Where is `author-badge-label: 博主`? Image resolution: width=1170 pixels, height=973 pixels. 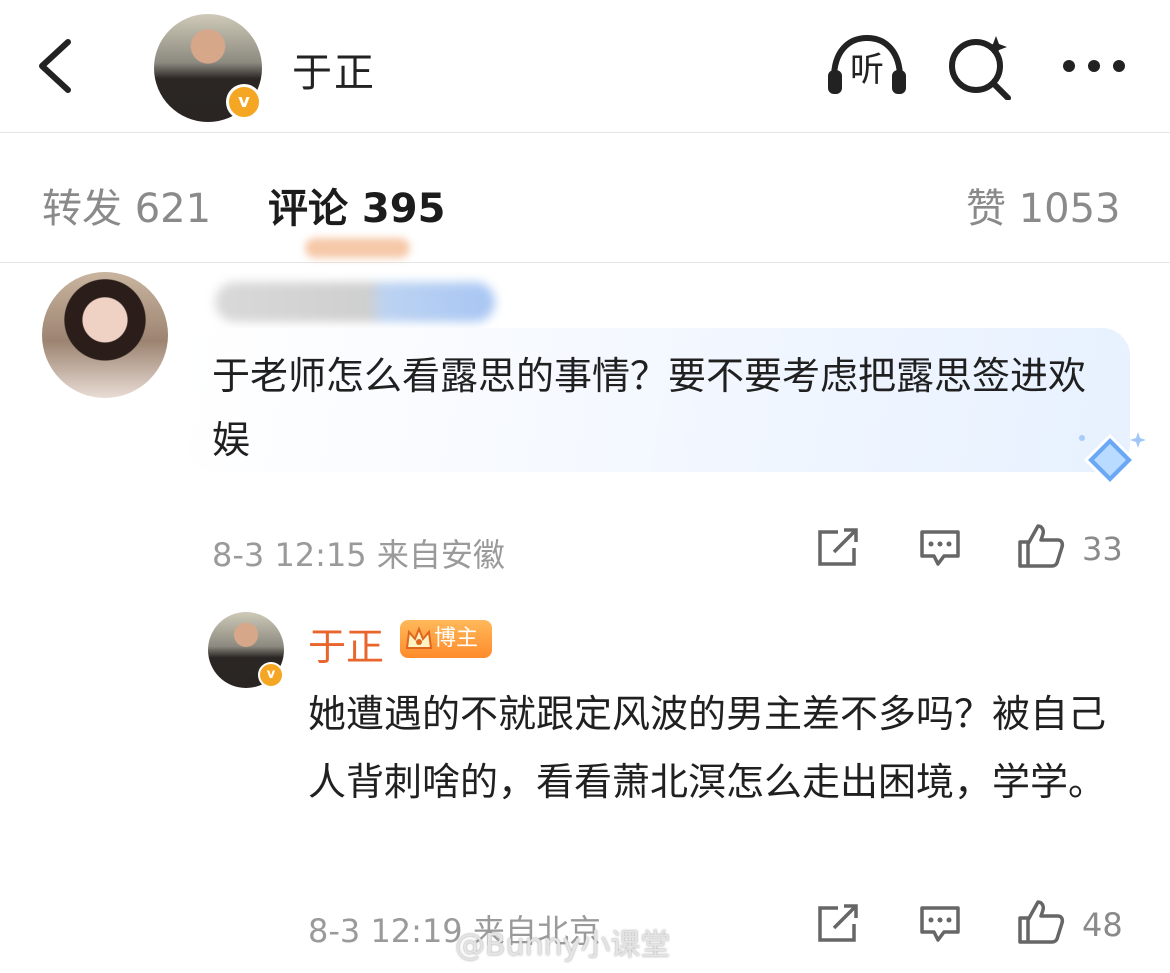
author-badge-label: 博主 is located at coordinates (456, 638).